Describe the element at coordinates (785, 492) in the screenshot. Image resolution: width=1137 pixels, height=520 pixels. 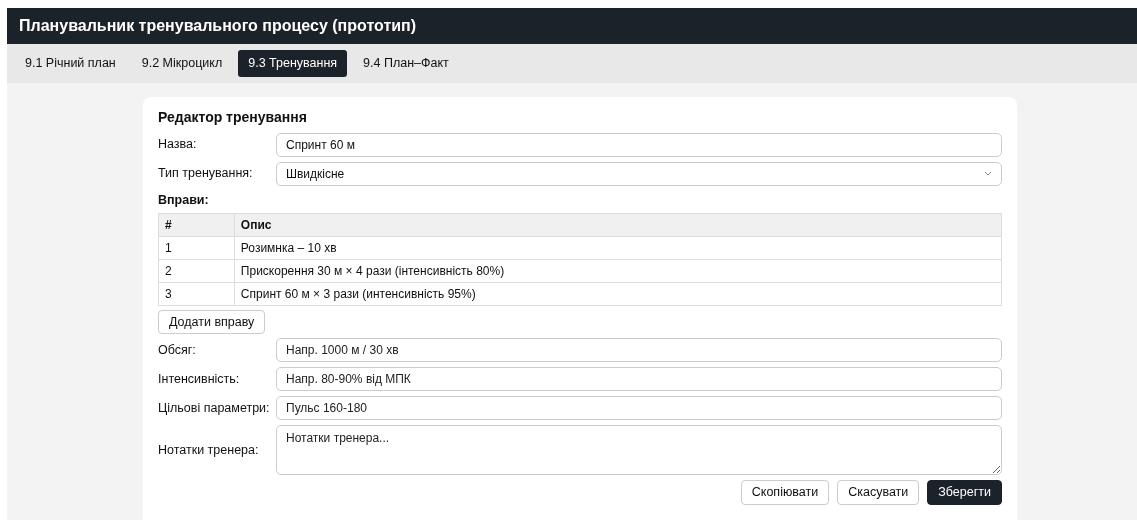
I see `action-button: Скопіювати` at that location.